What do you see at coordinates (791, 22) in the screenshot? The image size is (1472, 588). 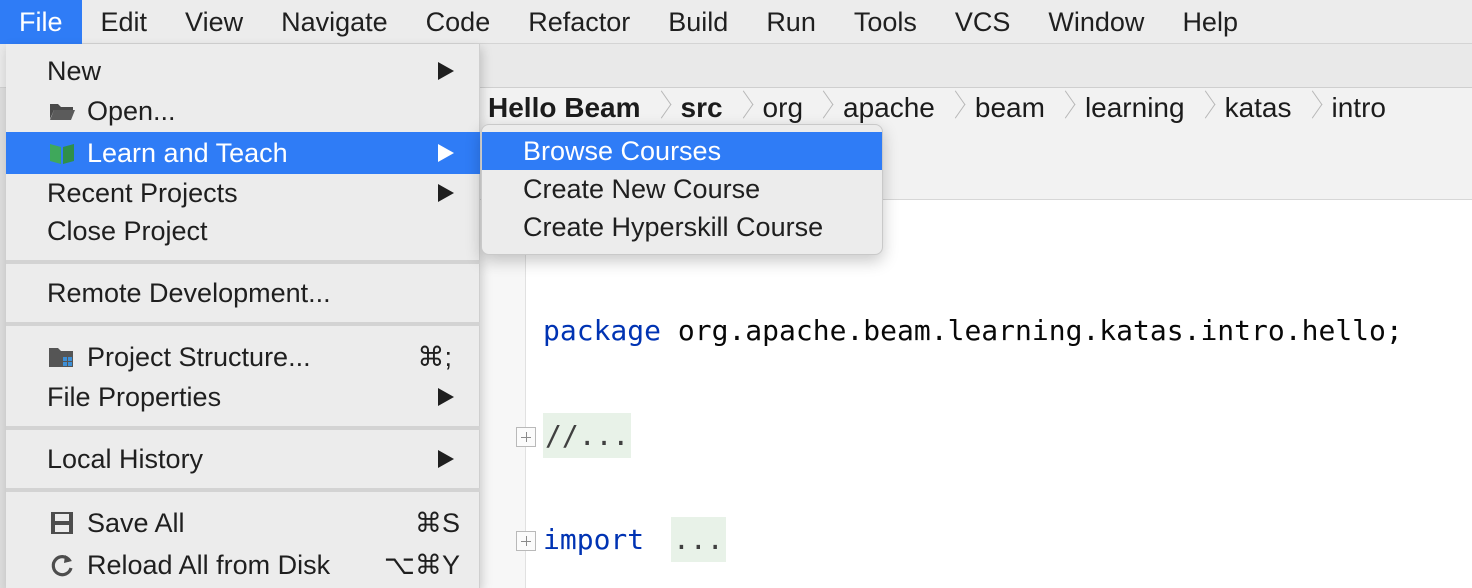 I see `menu-run: Run` at bounding box center [791, 22].